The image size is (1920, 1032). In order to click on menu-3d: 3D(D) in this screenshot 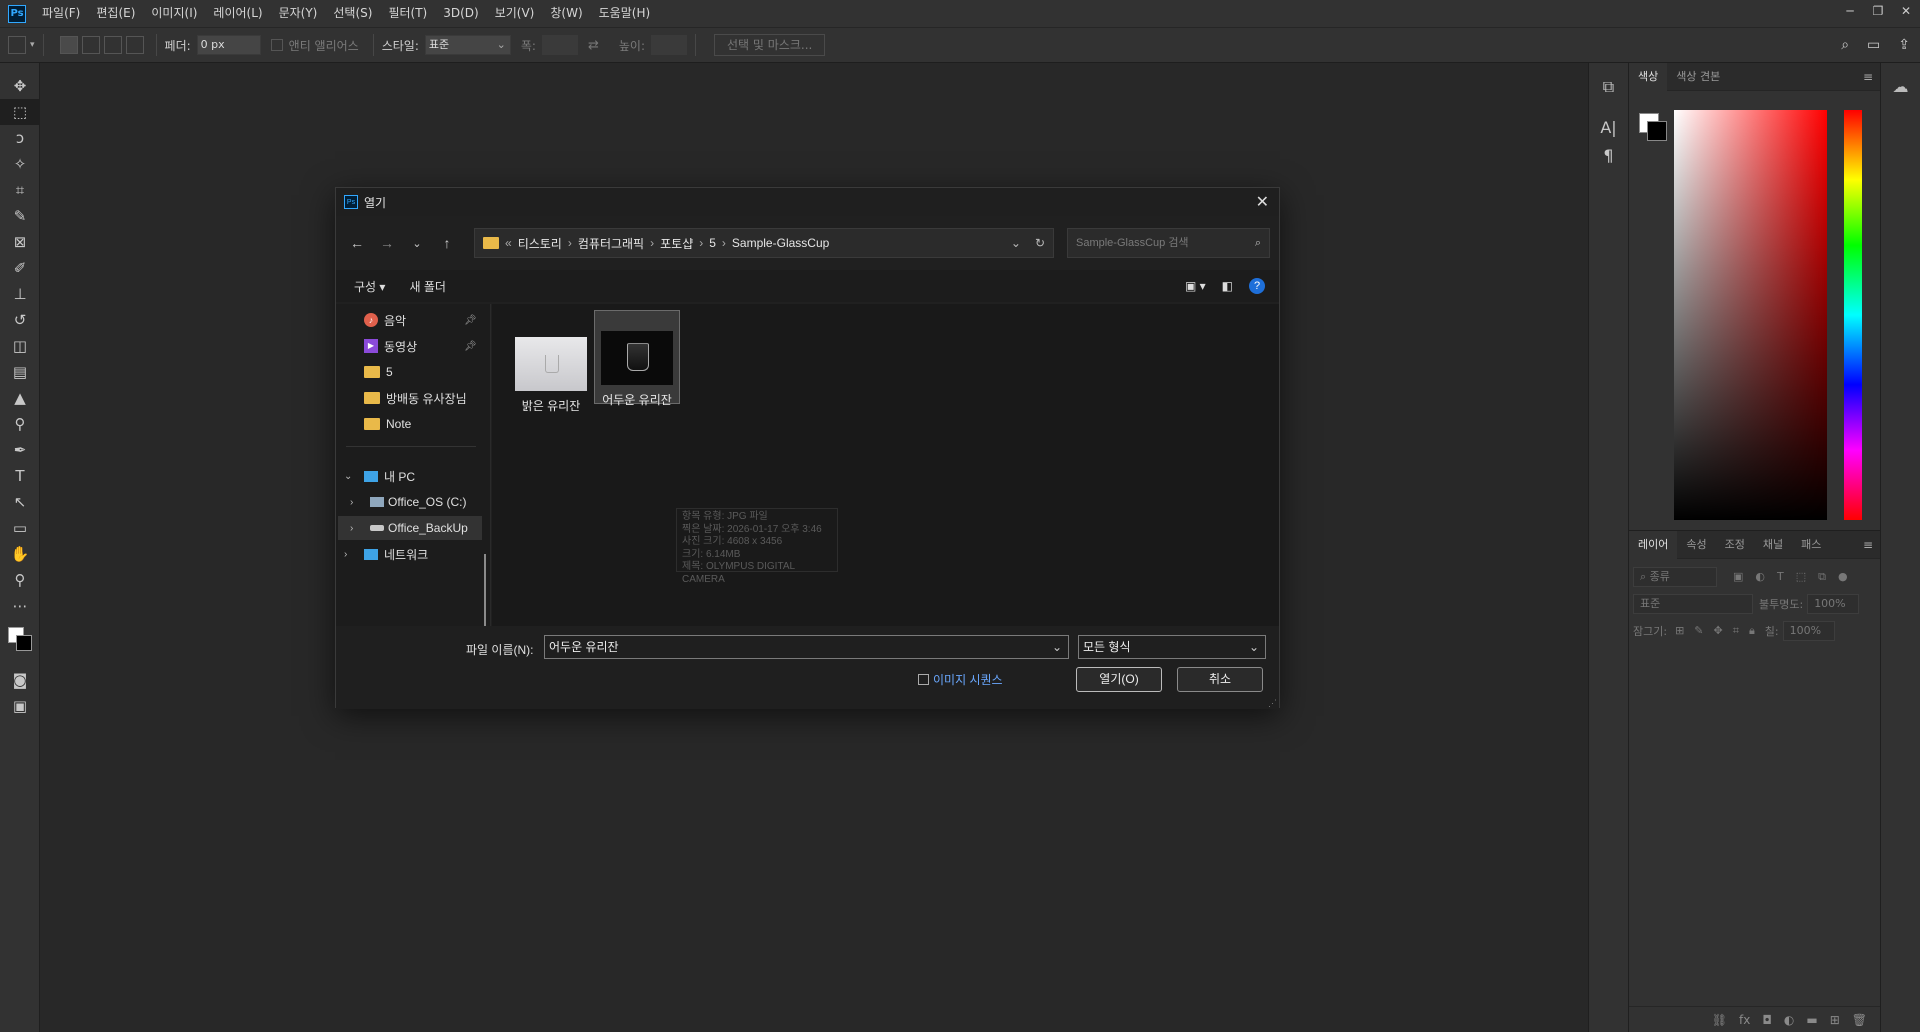, I will do `click(460, 13)`.